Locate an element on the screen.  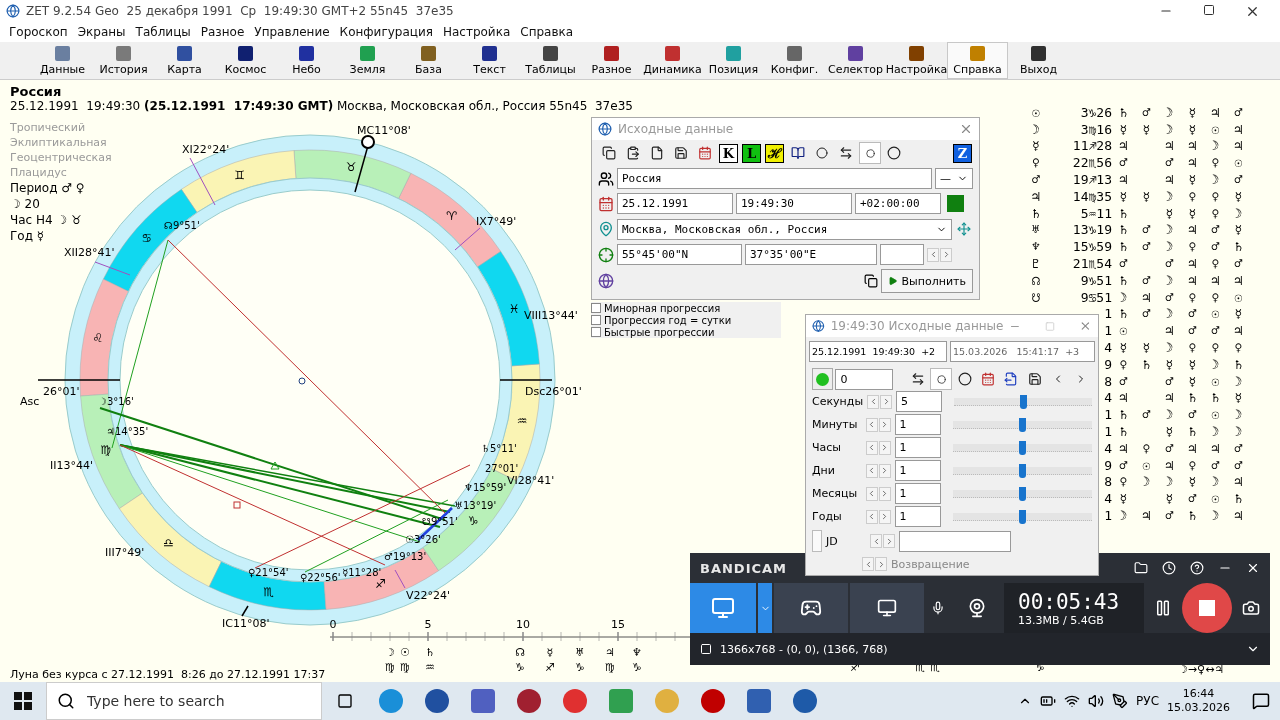
toolbar-button: Небо is located at coordinates (306, 60).